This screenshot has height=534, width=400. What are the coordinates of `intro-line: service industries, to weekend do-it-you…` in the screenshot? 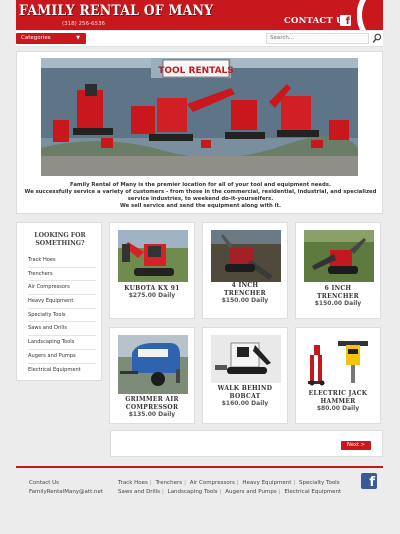 It's located at (200, 199).